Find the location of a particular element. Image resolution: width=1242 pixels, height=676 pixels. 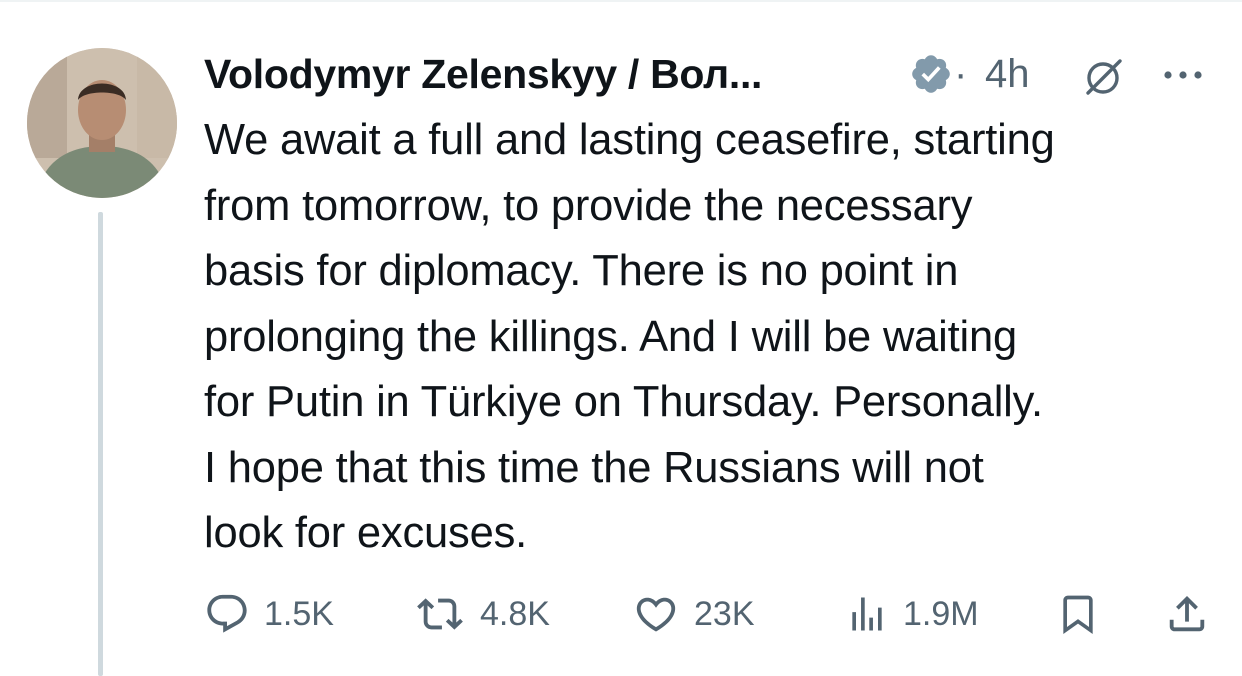

action-bar: 1.5K 4.8K 23K 1.9M is located at coordinates (719, 614).